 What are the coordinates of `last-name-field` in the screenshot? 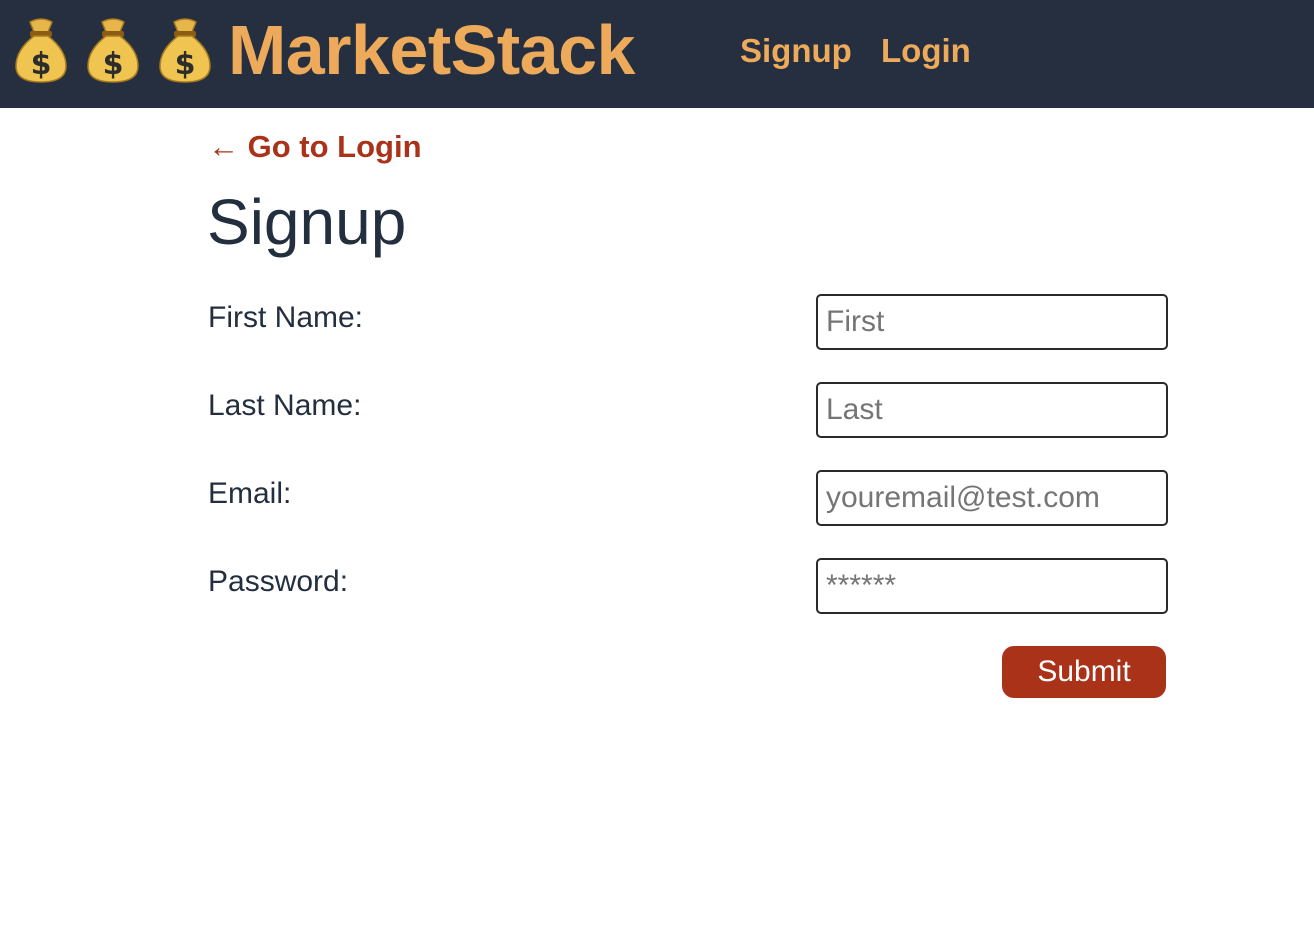 It's located at (992, 410).